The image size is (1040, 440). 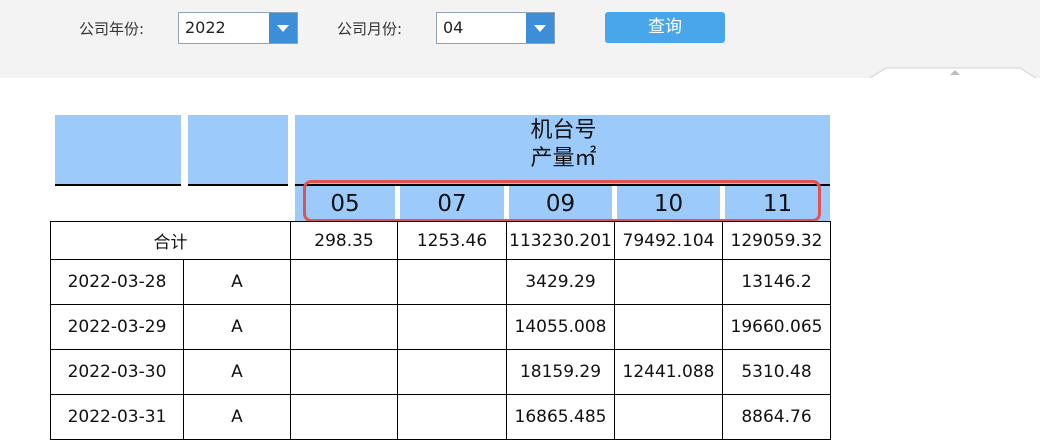 I want to click on month-select-value: 04, so click(x=453, y=27).